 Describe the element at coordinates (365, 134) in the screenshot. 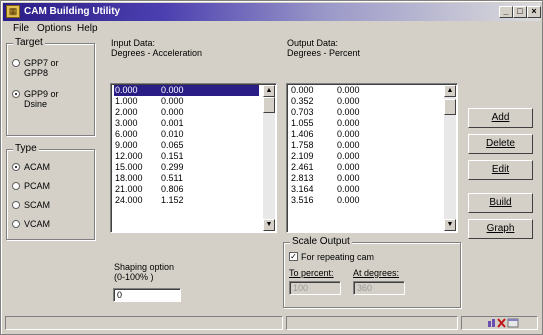

I see `table-row: 1.406 0.000` at that location.